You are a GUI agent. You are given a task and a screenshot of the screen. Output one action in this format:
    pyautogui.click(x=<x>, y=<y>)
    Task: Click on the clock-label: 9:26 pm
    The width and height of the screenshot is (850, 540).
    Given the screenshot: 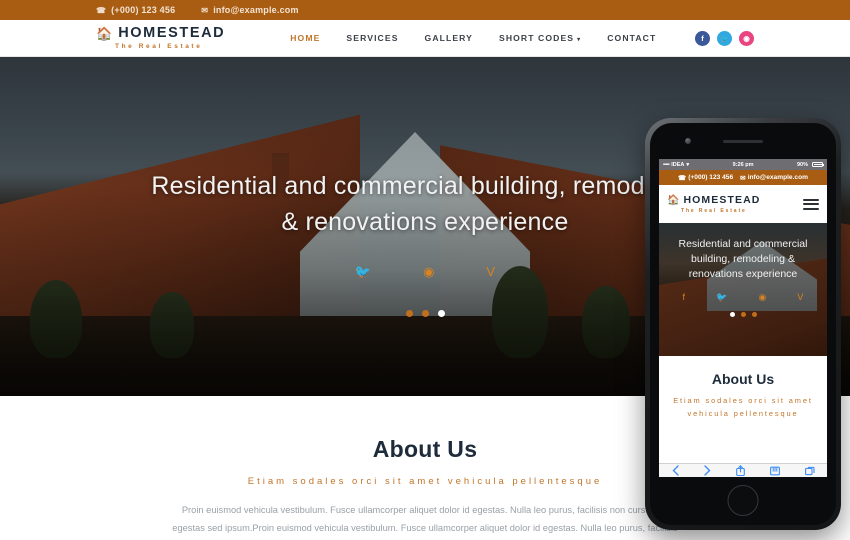 What is the action you would take?
    pyautogui.click(x=743, y=164)
    